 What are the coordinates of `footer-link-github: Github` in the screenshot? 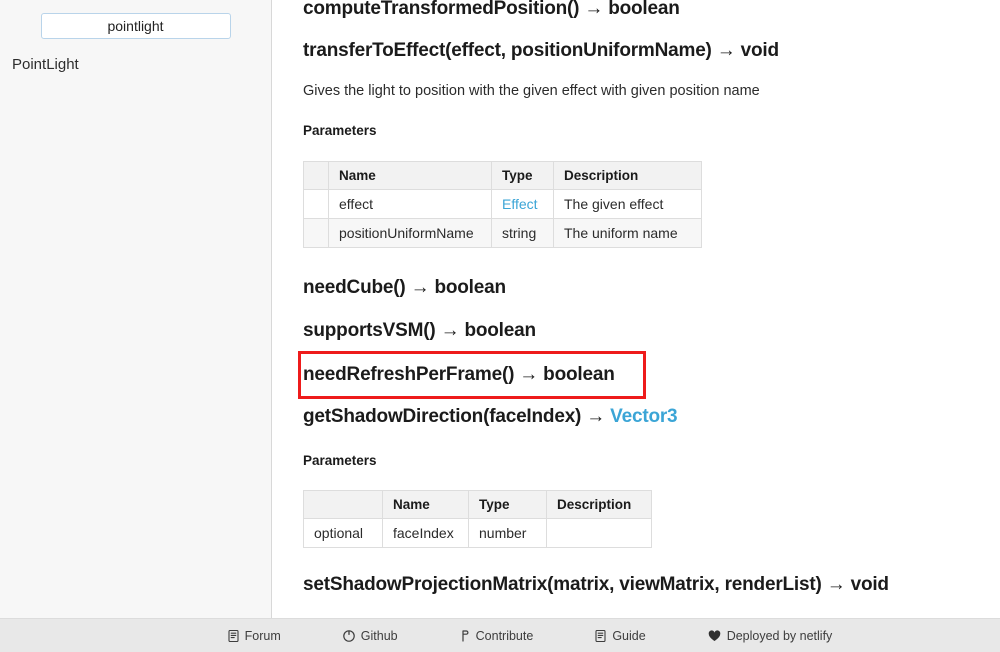 It's located at (370, 635).